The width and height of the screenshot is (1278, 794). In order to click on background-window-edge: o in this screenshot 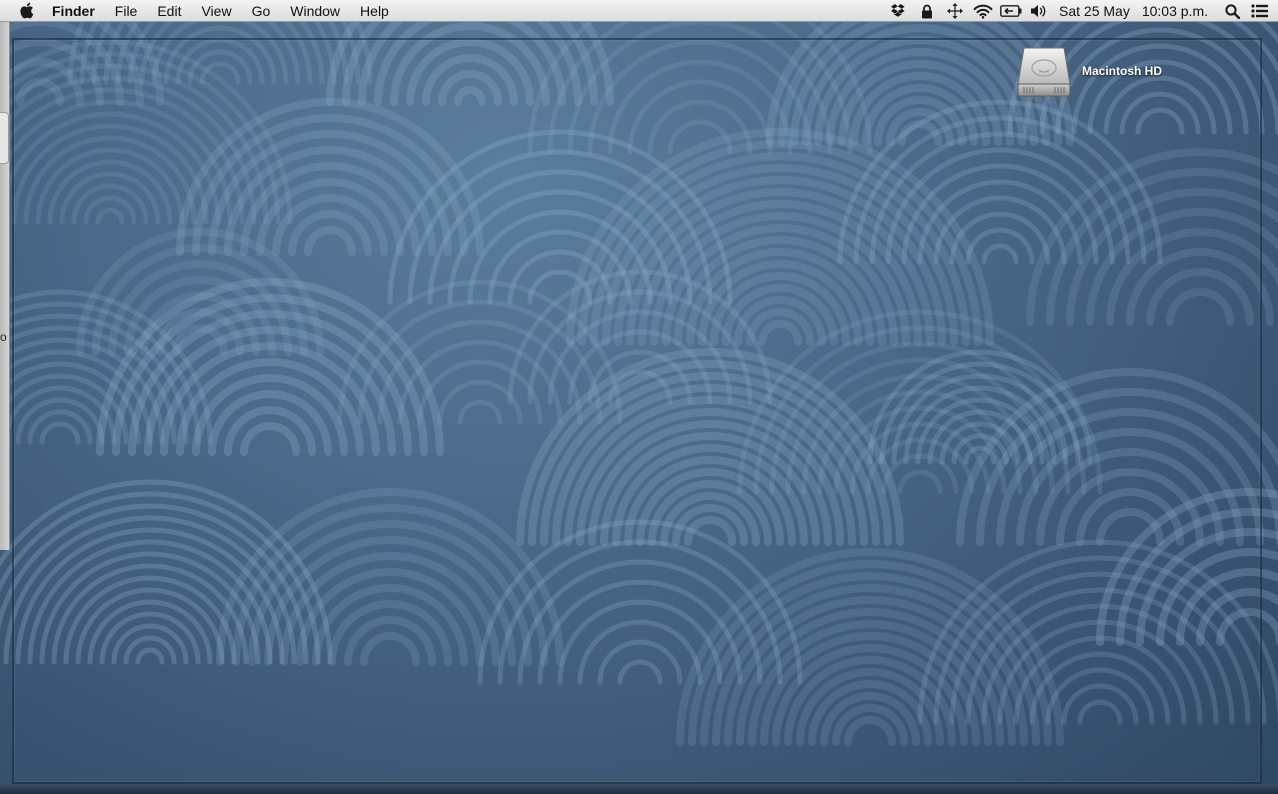, I will do `click(5, 286)`.